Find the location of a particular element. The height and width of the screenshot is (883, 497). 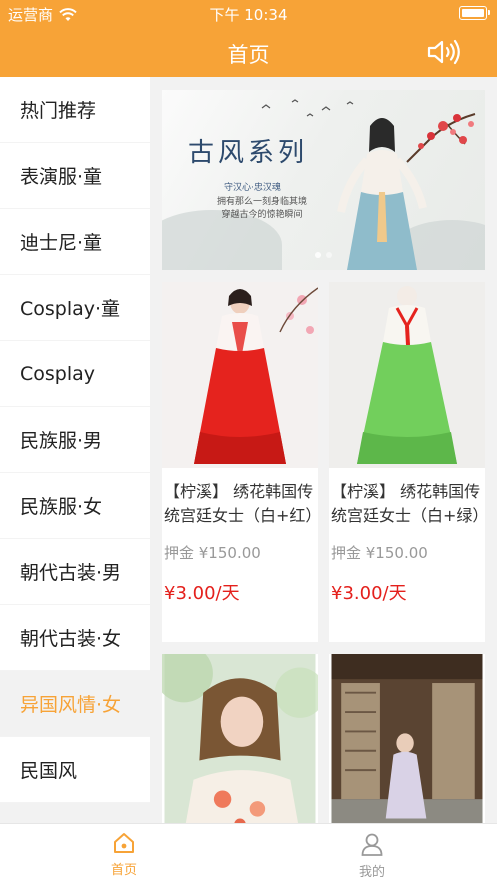

sidebar-item-dynasty-men: 朝代古装·男 is located at coordinates (75, 572).